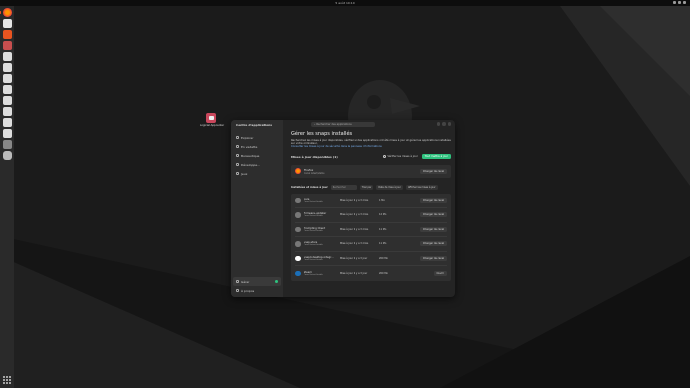 Image resolution: width=690 pixels, height=388 pixels. What do you see at coordinates (7, 155) in the screenshot?
I see `trash-icon` at bounding box center [7, 155].